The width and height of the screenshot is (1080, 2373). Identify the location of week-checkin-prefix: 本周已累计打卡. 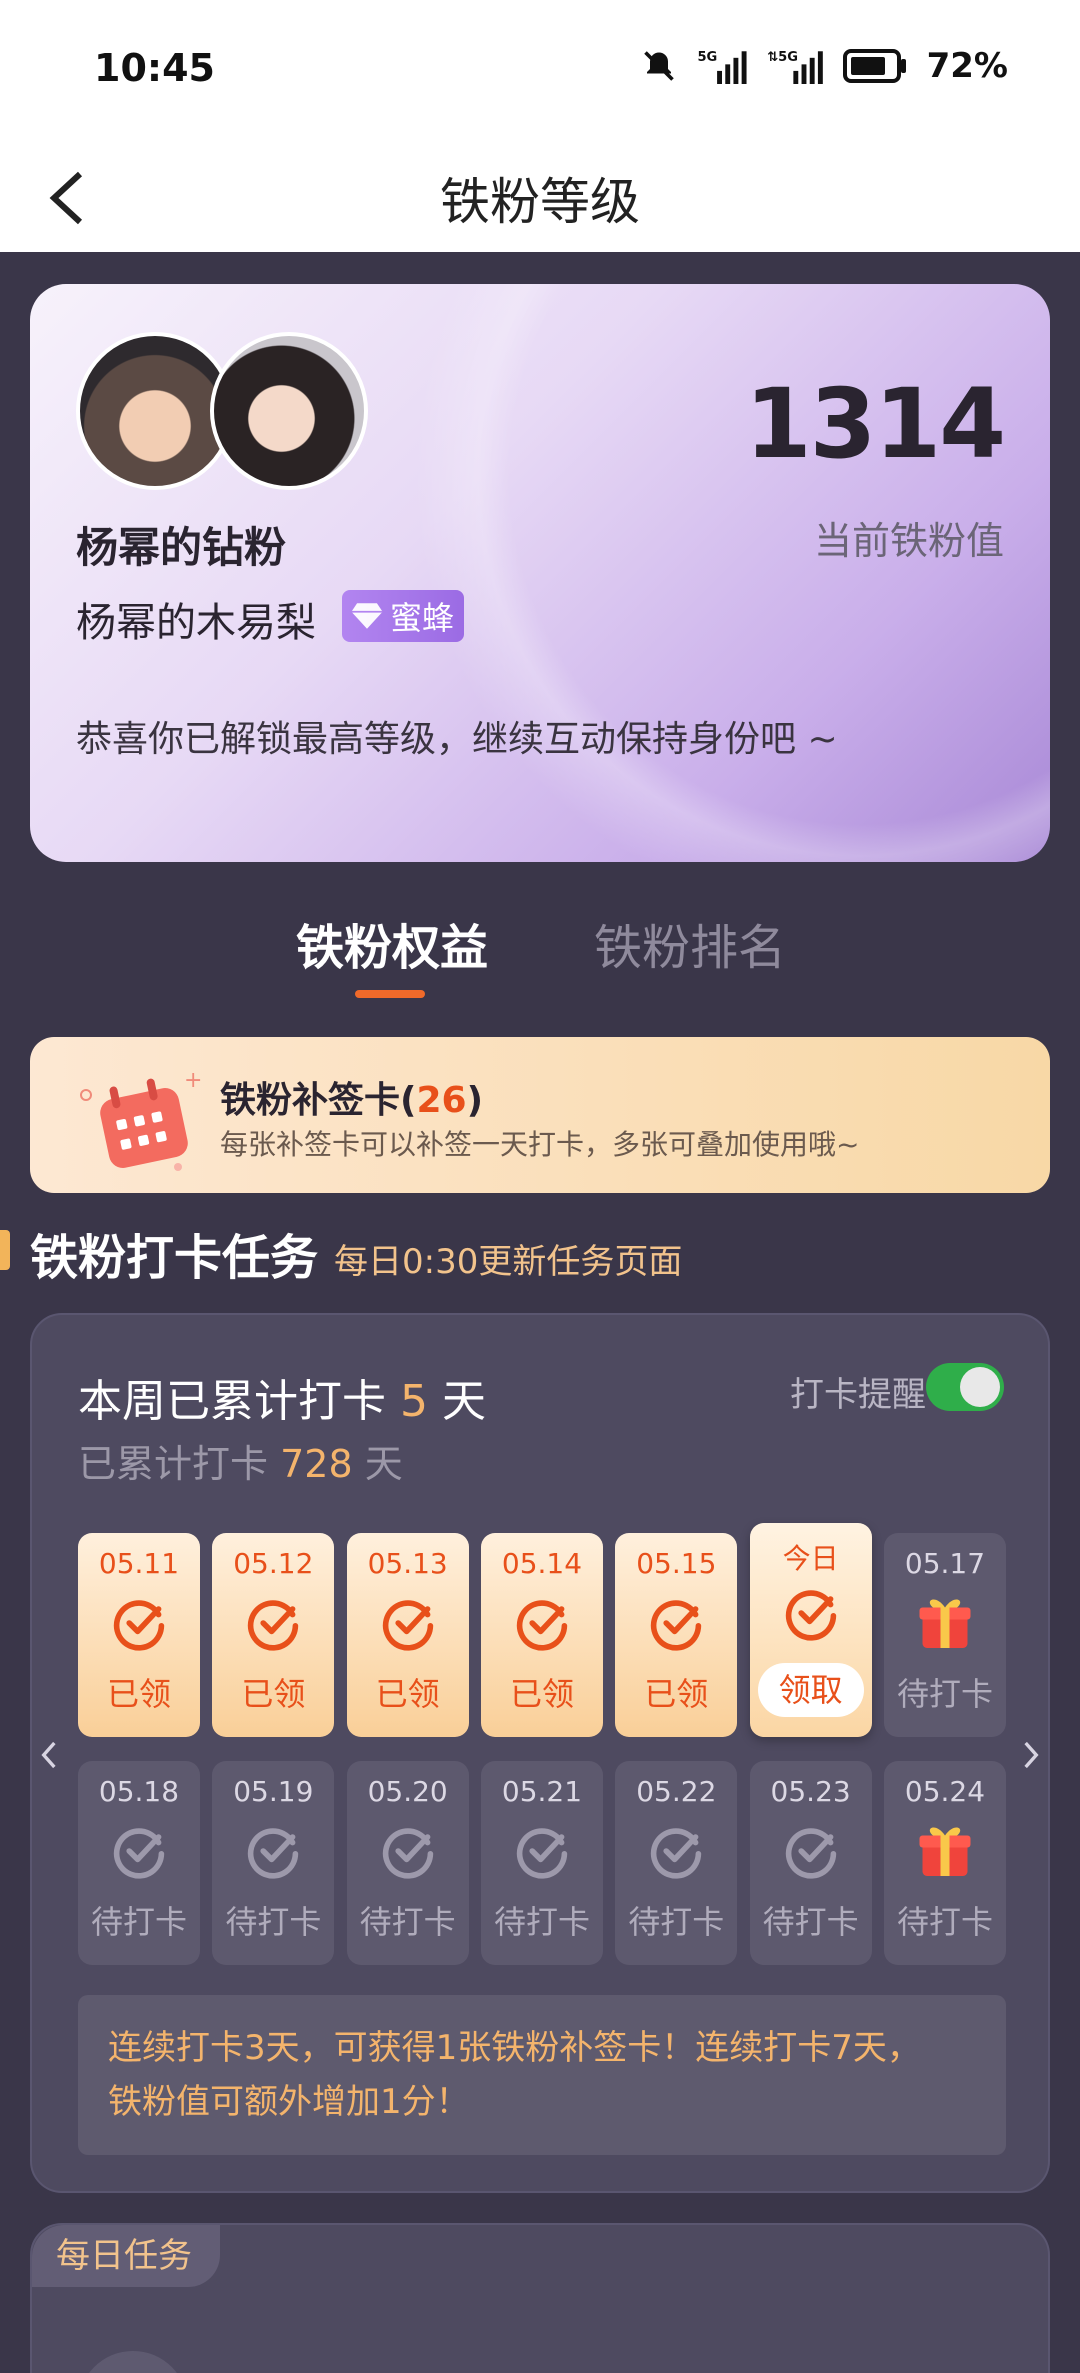
(232, 1401).